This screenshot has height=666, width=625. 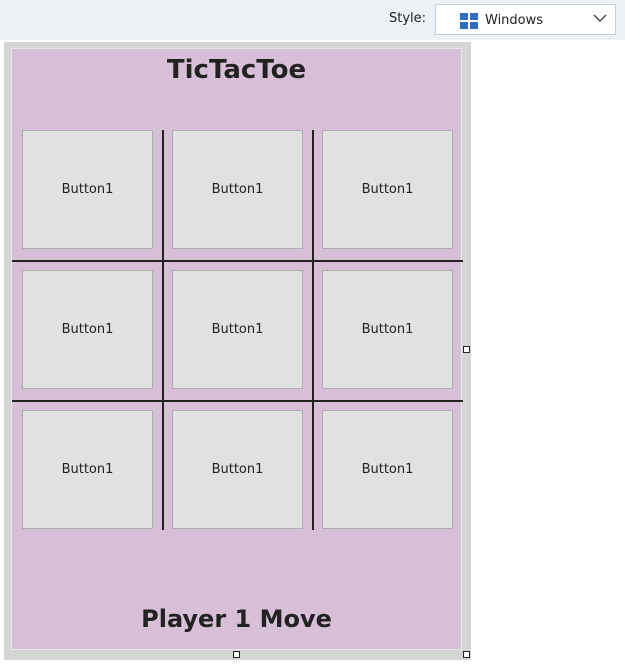 What do you see at coordinates (236, 619) in the screenshot?
I see `status-label: Player 1 Move` at bounding box center [236, 619].